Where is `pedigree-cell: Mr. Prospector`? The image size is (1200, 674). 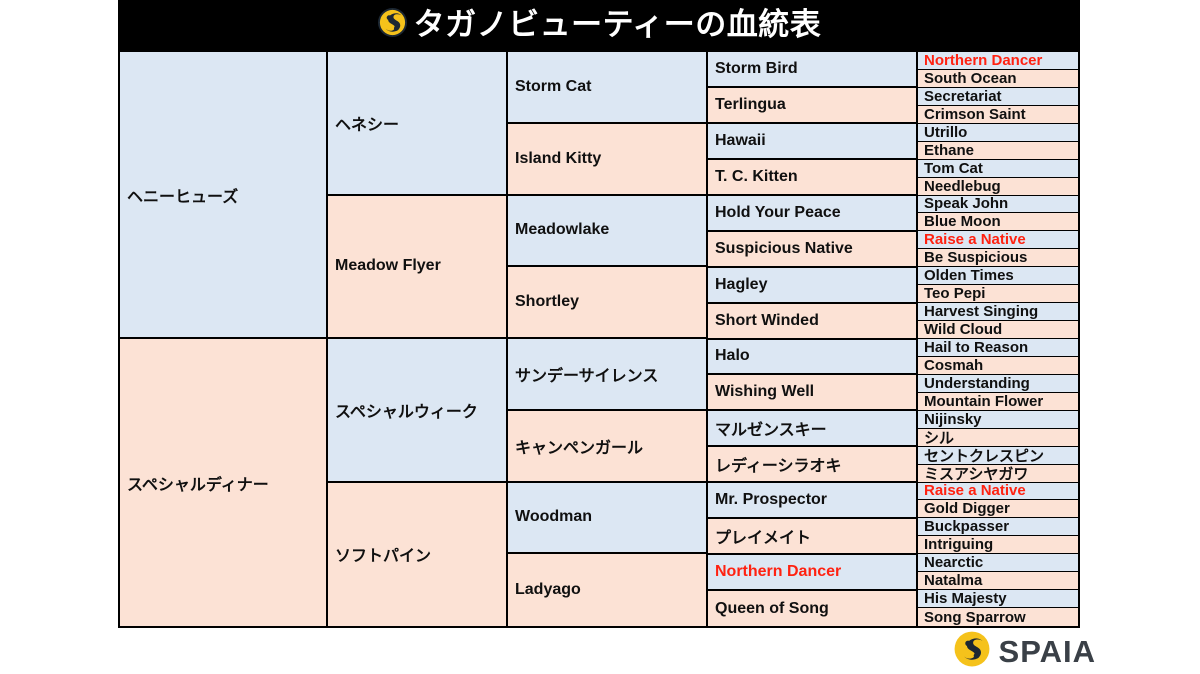
pedigree-cell: Mr. Prospector is located at coordinates (813, 501).